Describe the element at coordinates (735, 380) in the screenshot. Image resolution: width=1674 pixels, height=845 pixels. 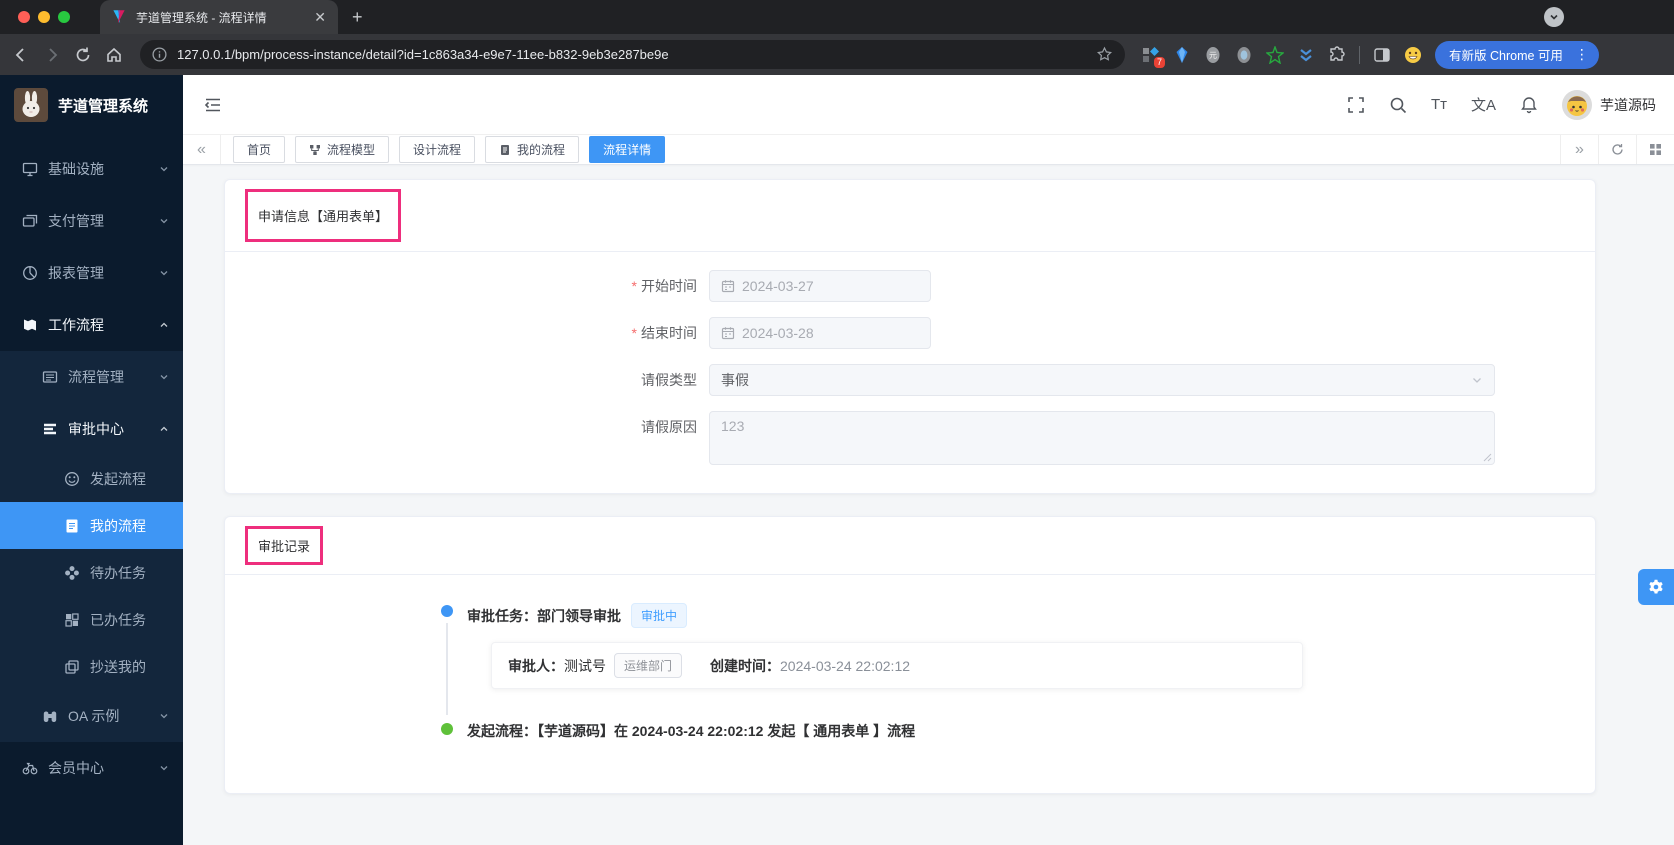
I see `leave-type-value: 事假` at that location.